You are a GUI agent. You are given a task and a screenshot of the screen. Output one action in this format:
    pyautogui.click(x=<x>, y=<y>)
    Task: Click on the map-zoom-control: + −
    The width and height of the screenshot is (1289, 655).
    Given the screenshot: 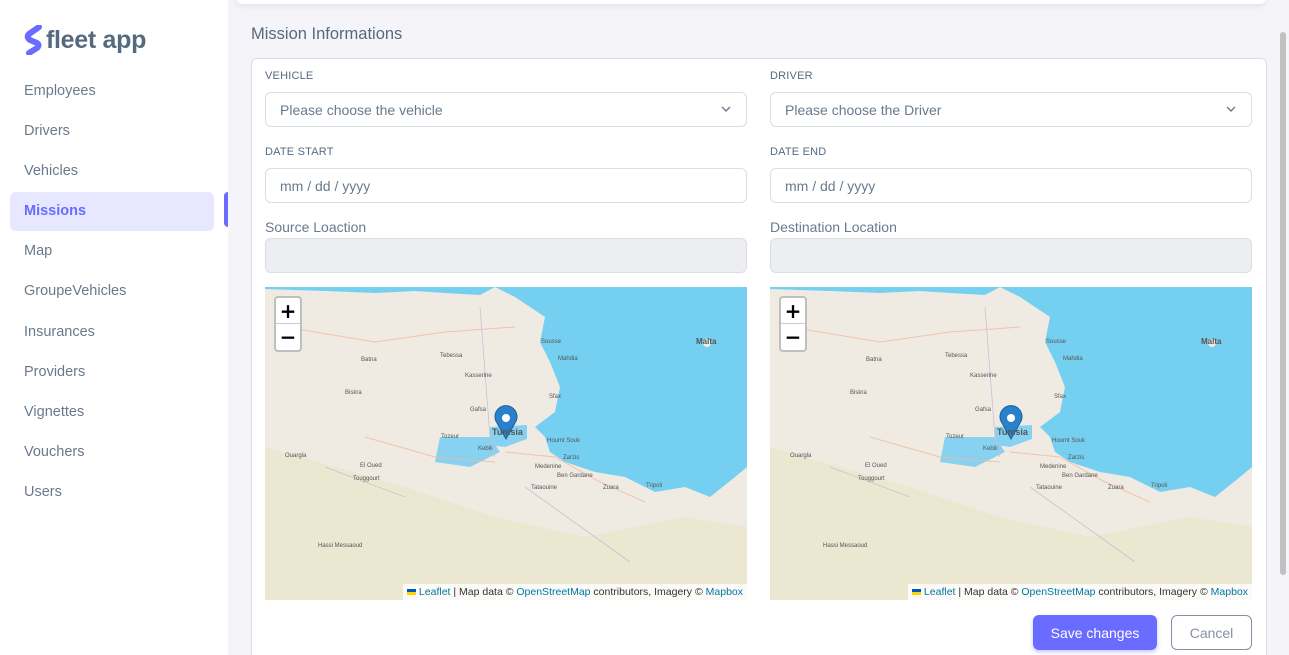 What is the action you would take?
    pyautogui.click(x=793, y=324)
    